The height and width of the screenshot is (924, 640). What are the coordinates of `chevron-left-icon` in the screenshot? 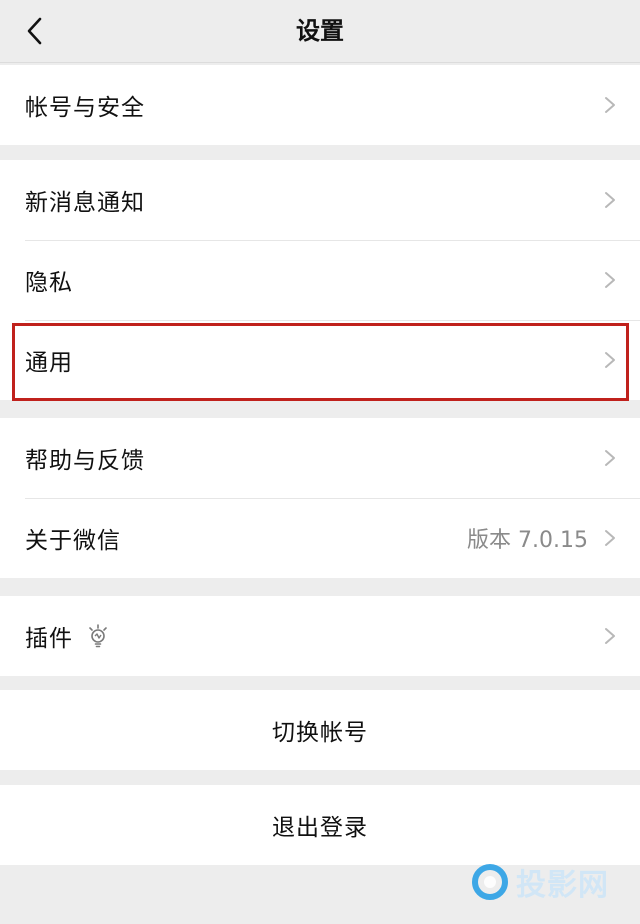 It's located at (34, 31).